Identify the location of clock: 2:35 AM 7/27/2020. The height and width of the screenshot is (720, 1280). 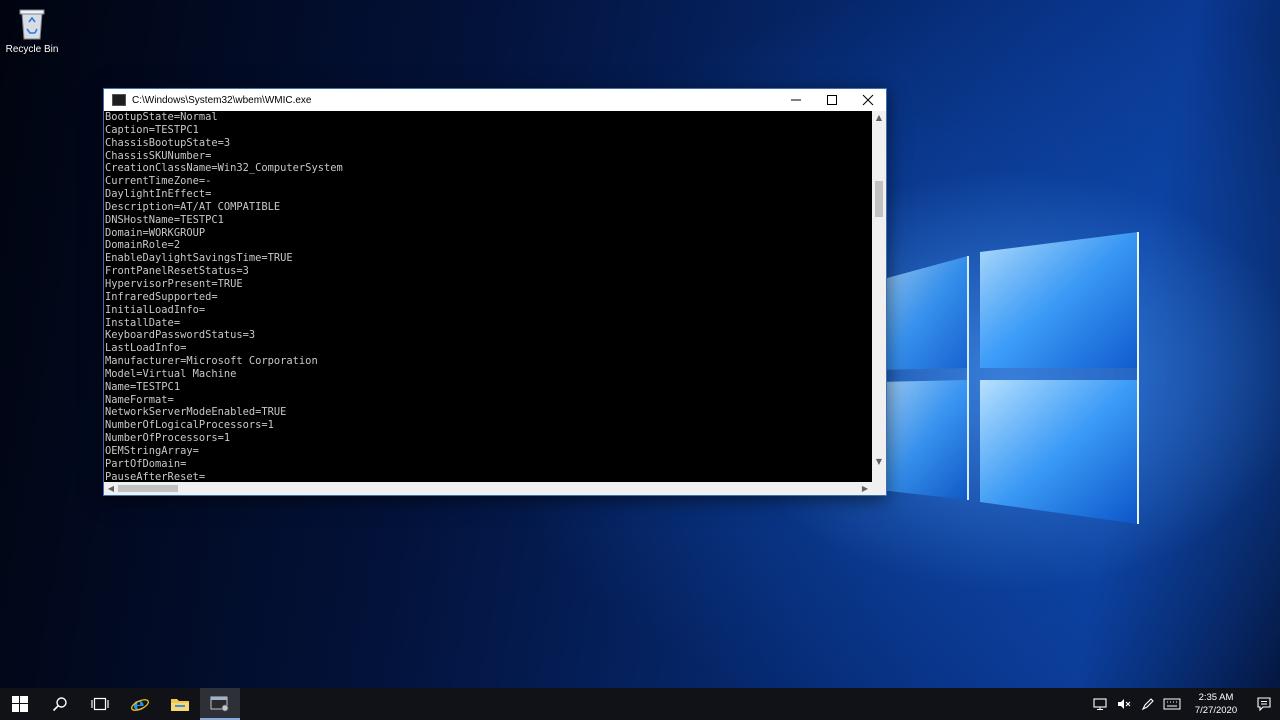
(1216, 704).